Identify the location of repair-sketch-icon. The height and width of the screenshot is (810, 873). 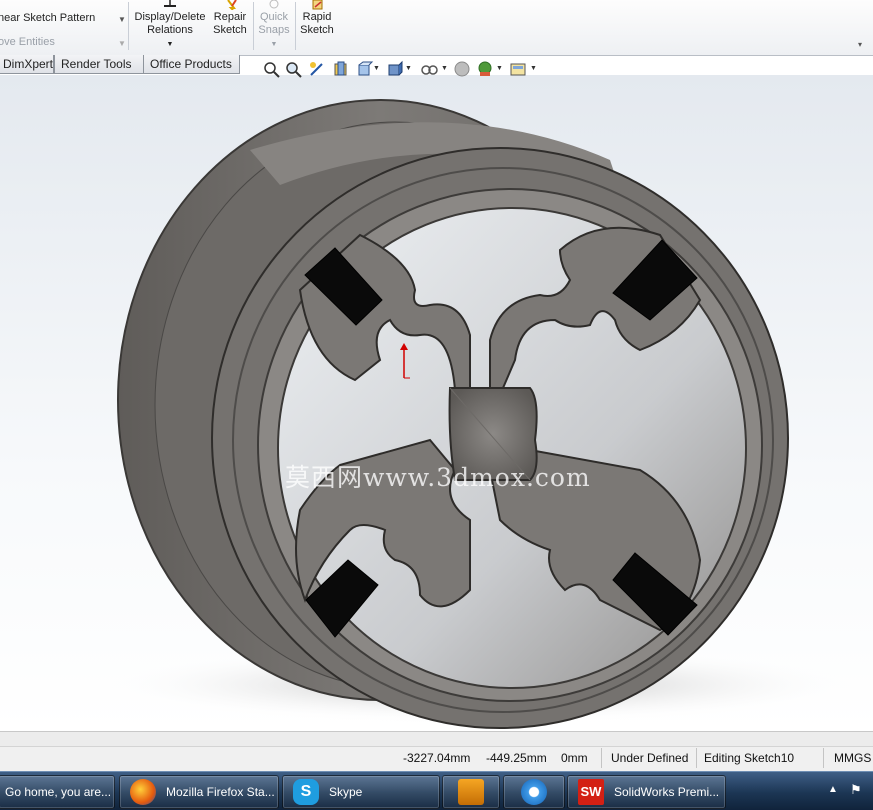
(232, 5).